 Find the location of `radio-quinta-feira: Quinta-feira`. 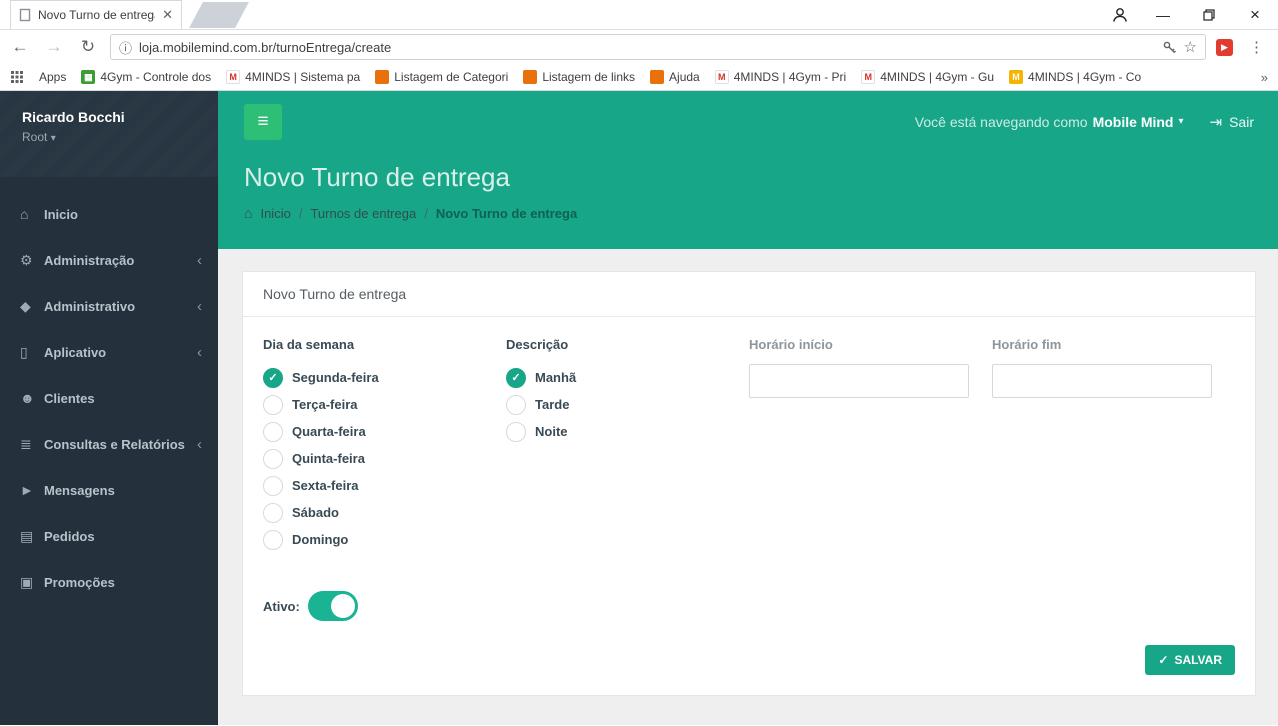

radio-quinta-feira: Quinta-feira is located at coordinates (384, 458).